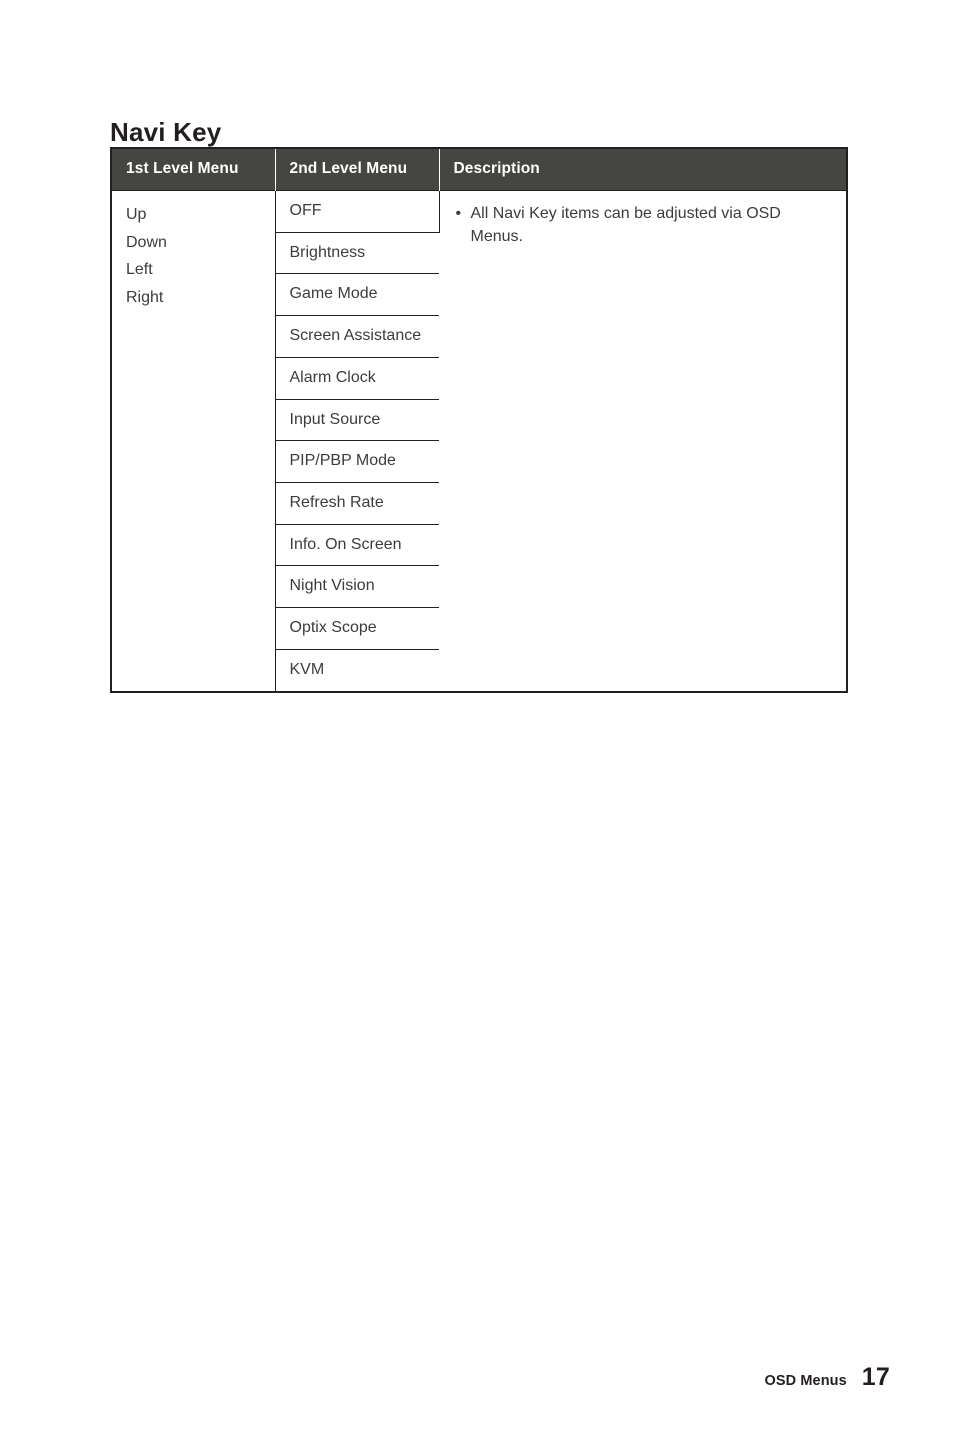  Describe the element at coordinates (357, 294) in the screenshot. I see `cell-second-level-menu: Game Mode` at that location.